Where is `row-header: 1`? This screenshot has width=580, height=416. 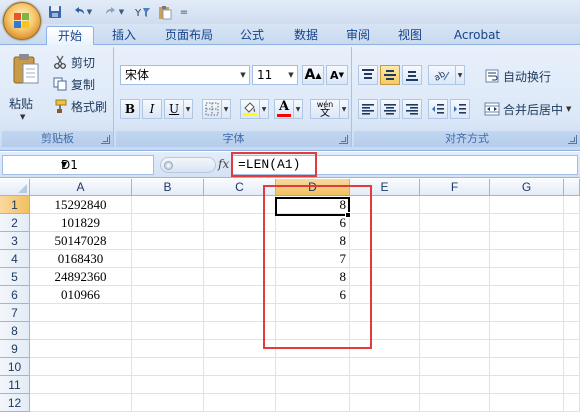 row-header: 1 is located at coordinates (15, 205).